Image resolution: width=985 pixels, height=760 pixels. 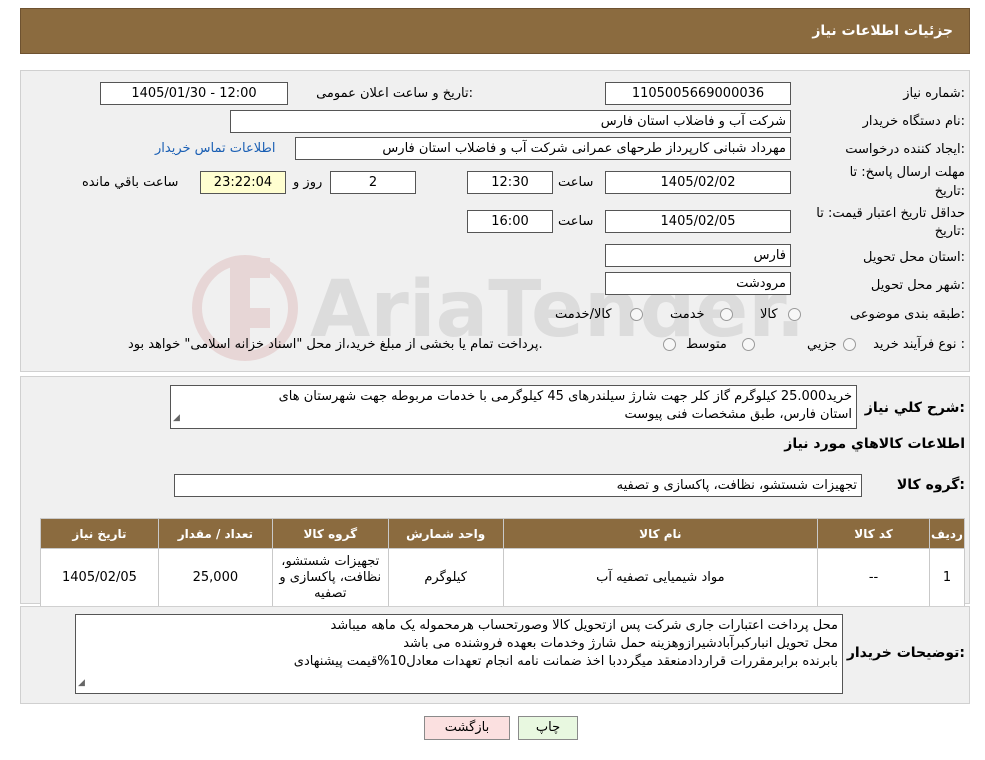 What do you see at coordinates (949, 191) in the screenshot?
I see `reply-deadline-label-2: تاریخ:` at bounding box center [949, 191].